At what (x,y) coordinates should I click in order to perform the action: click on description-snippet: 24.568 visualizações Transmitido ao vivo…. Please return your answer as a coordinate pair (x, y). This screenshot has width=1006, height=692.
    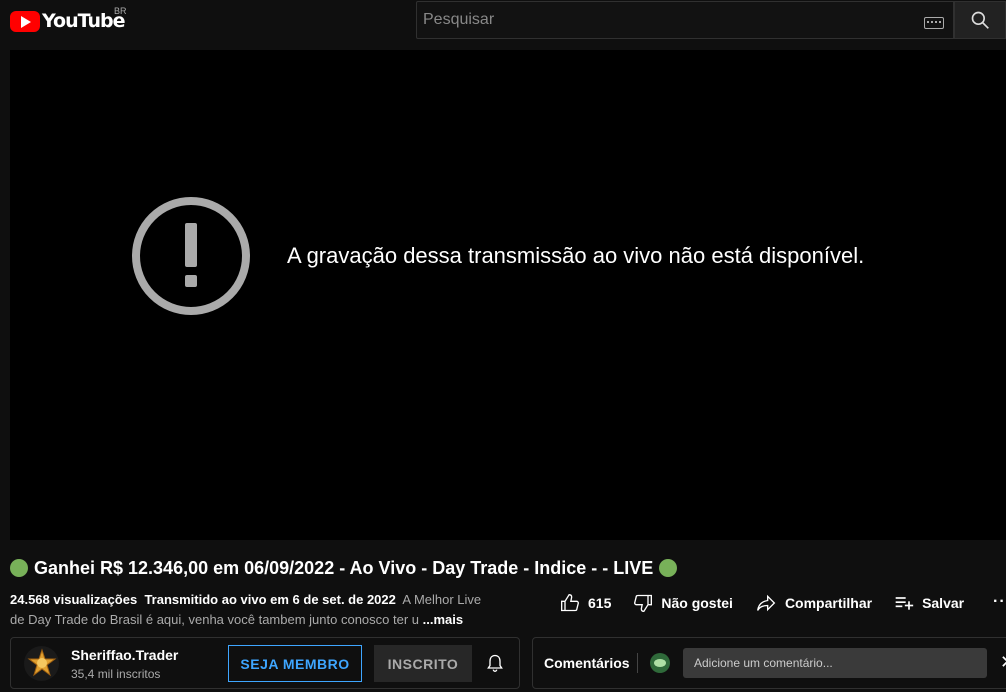
    Looking at the image, I should click on (260, 610).